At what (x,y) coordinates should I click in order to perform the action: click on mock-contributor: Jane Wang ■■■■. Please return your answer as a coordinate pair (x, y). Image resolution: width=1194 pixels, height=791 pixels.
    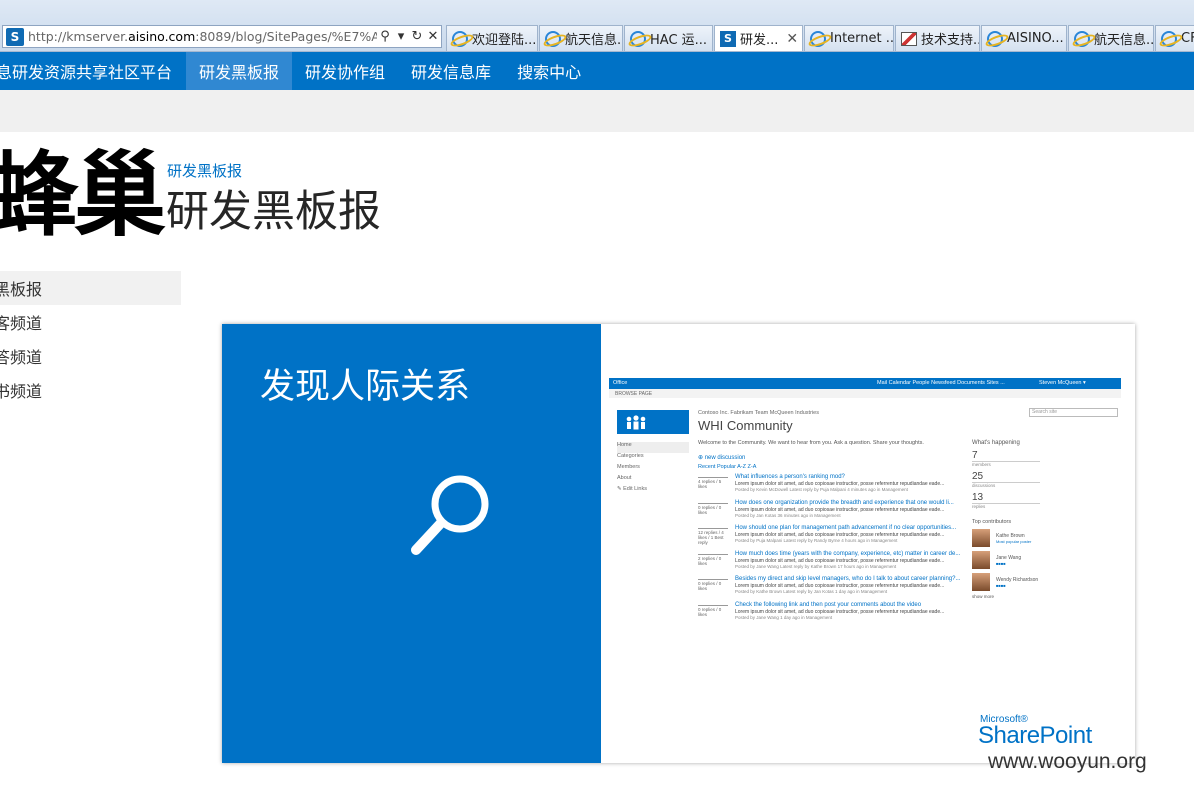
    Looking at the image, I should click on (1012, 560).